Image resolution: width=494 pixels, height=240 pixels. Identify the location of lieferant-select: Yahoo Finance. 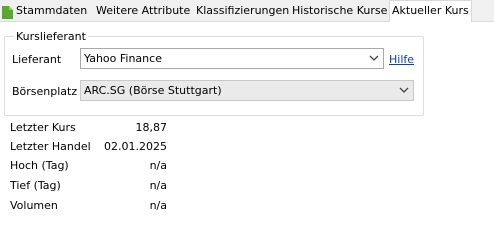
(232, 58).